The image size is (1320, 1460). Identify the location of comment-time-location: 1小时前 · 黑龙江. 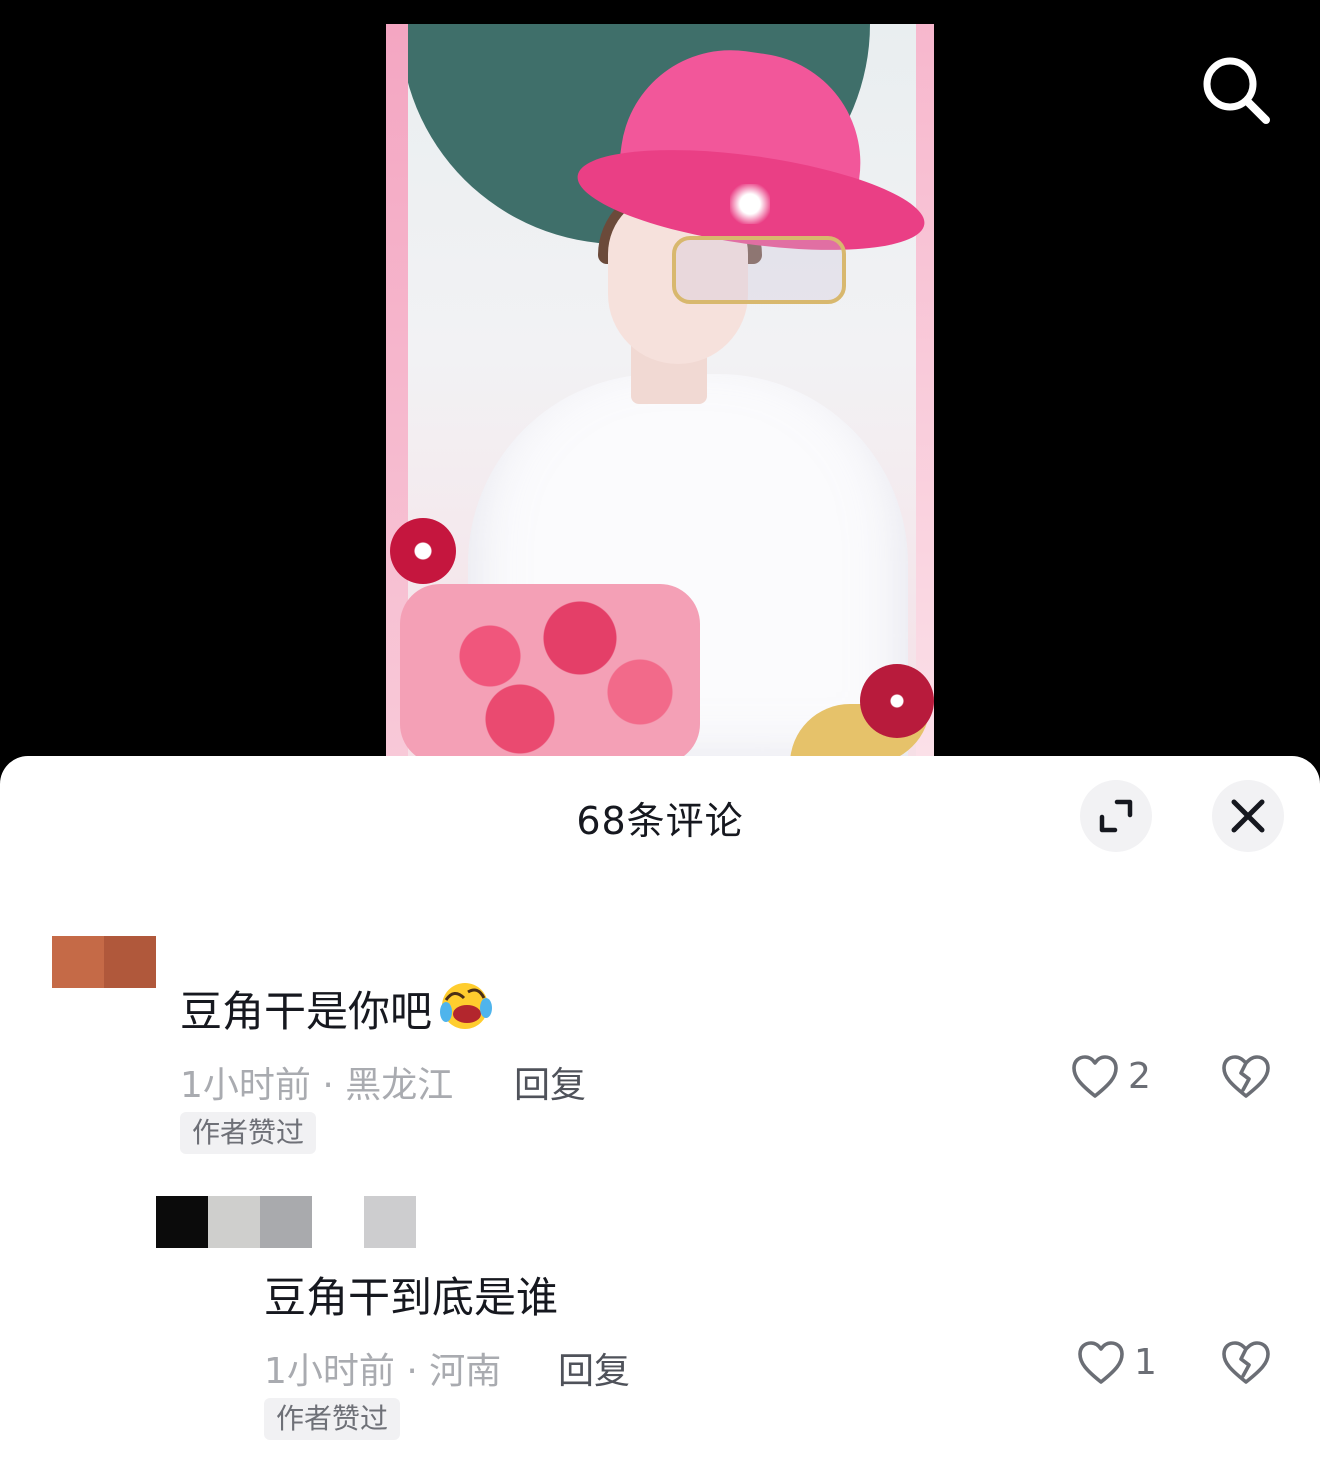
(317, 1085).